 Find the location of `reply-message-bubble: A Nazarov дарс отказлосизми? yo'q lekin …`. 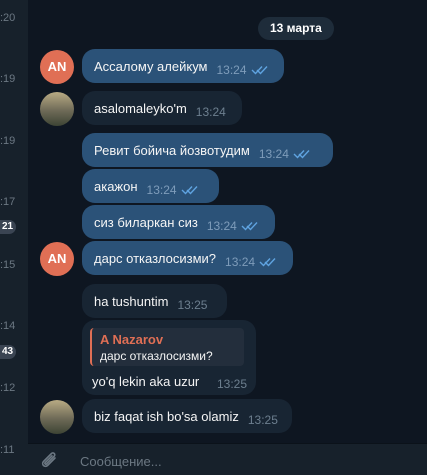

reply-message-bubble: A Nazarov дарс отказлосизми? yo'q lekin … is located at coordinates (169, 357).